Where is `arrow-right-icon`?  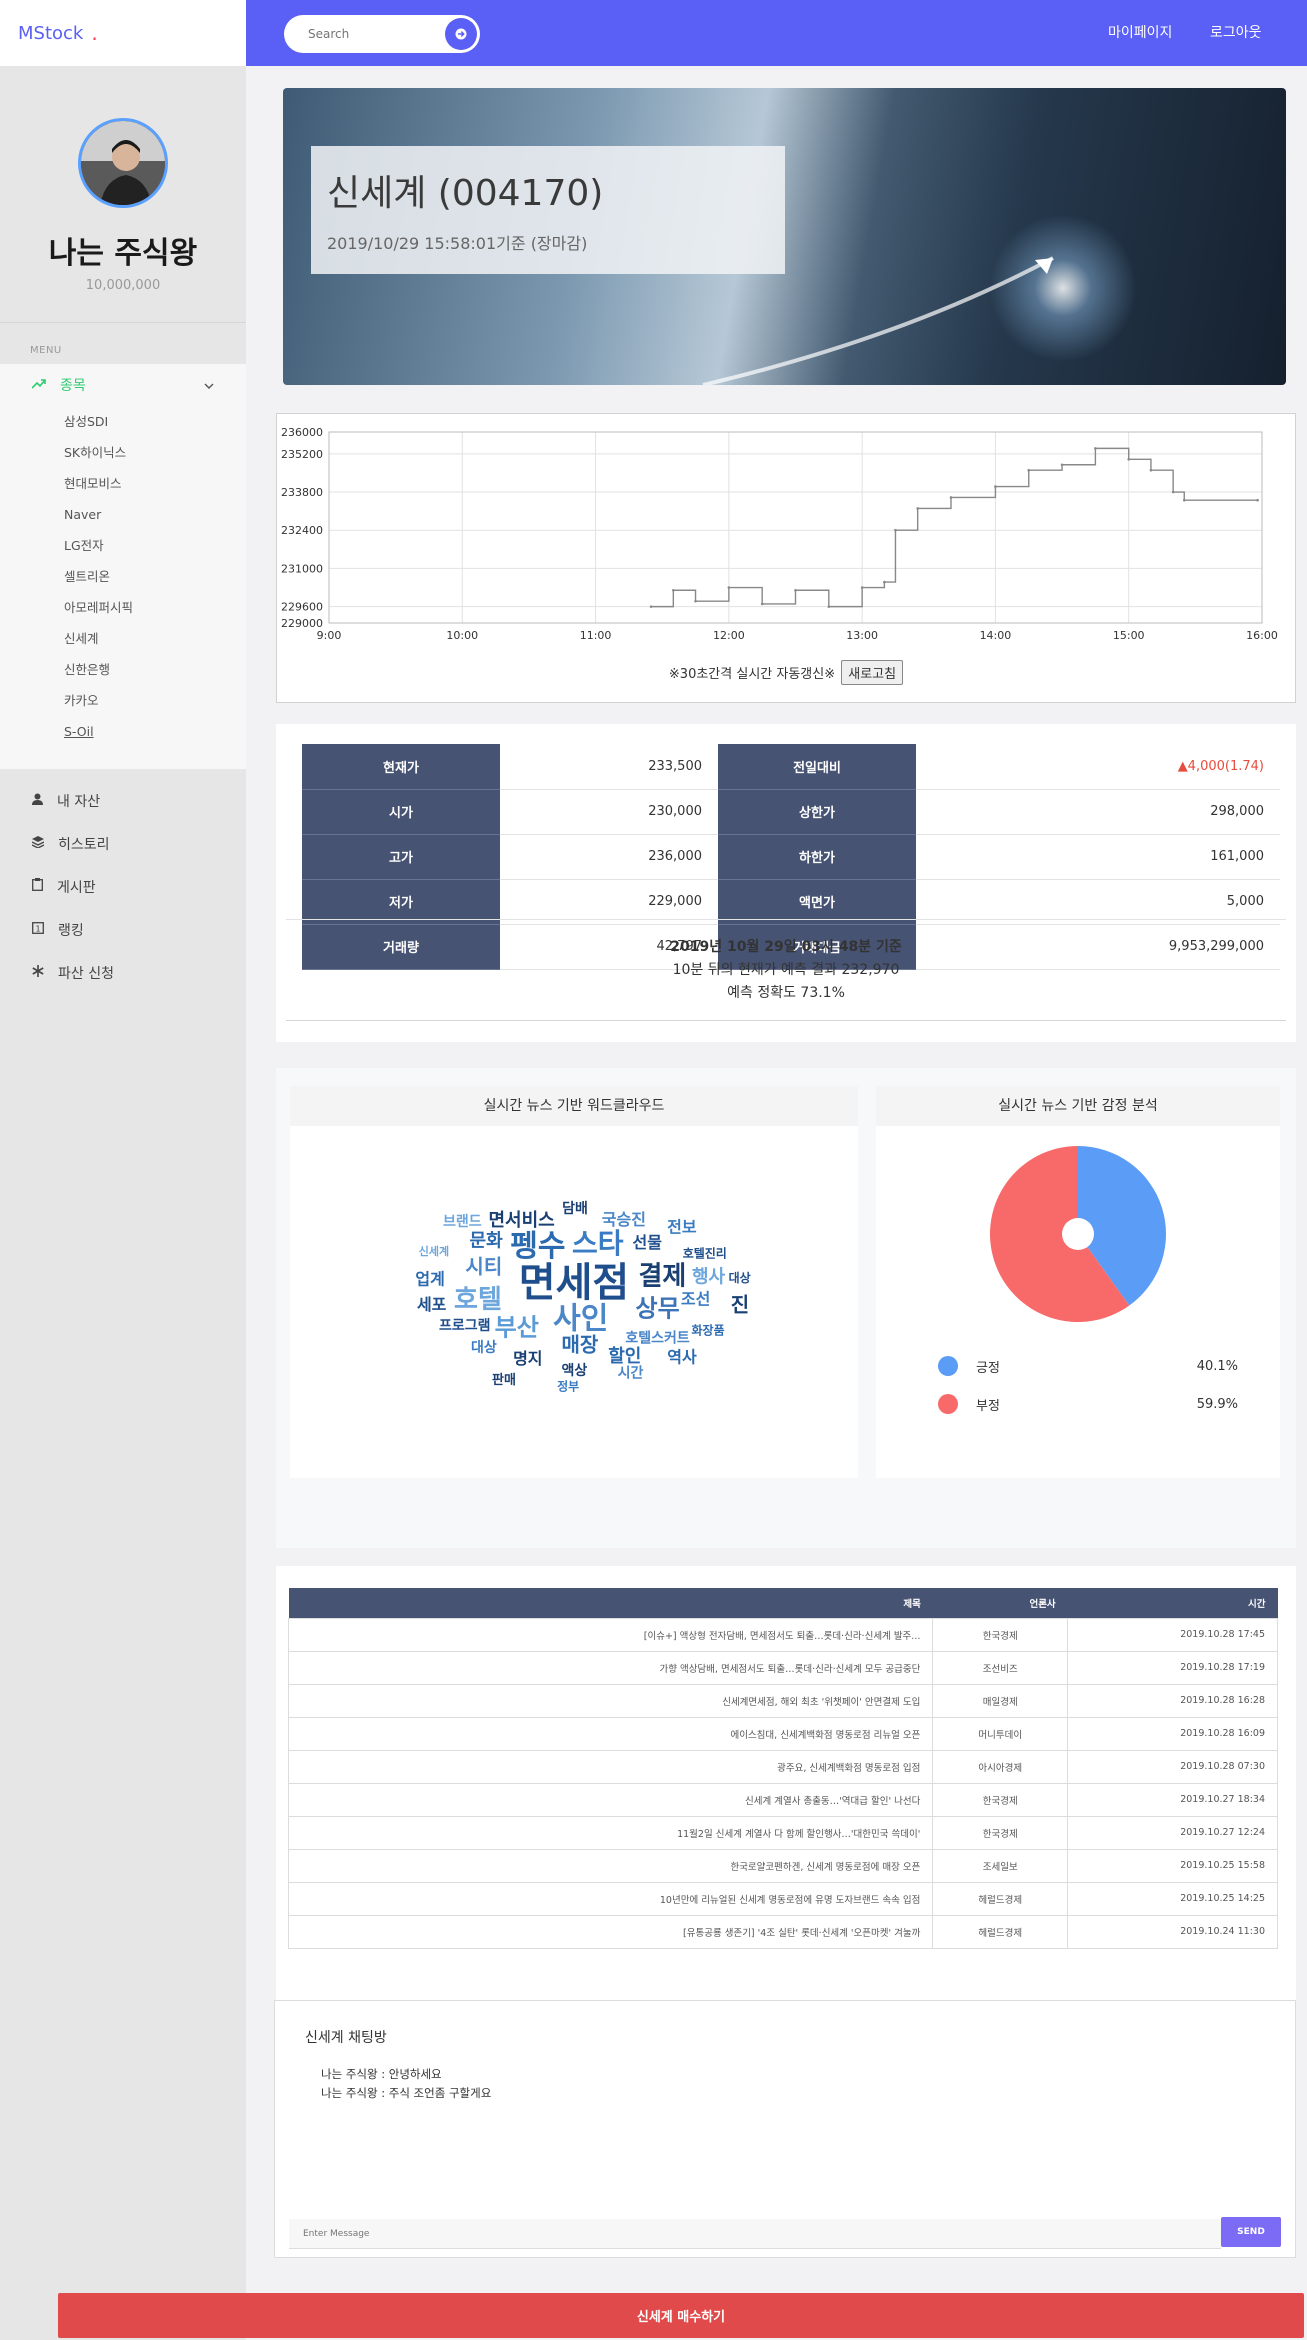 arrow-right-icon is located at coordinates (461, 34).